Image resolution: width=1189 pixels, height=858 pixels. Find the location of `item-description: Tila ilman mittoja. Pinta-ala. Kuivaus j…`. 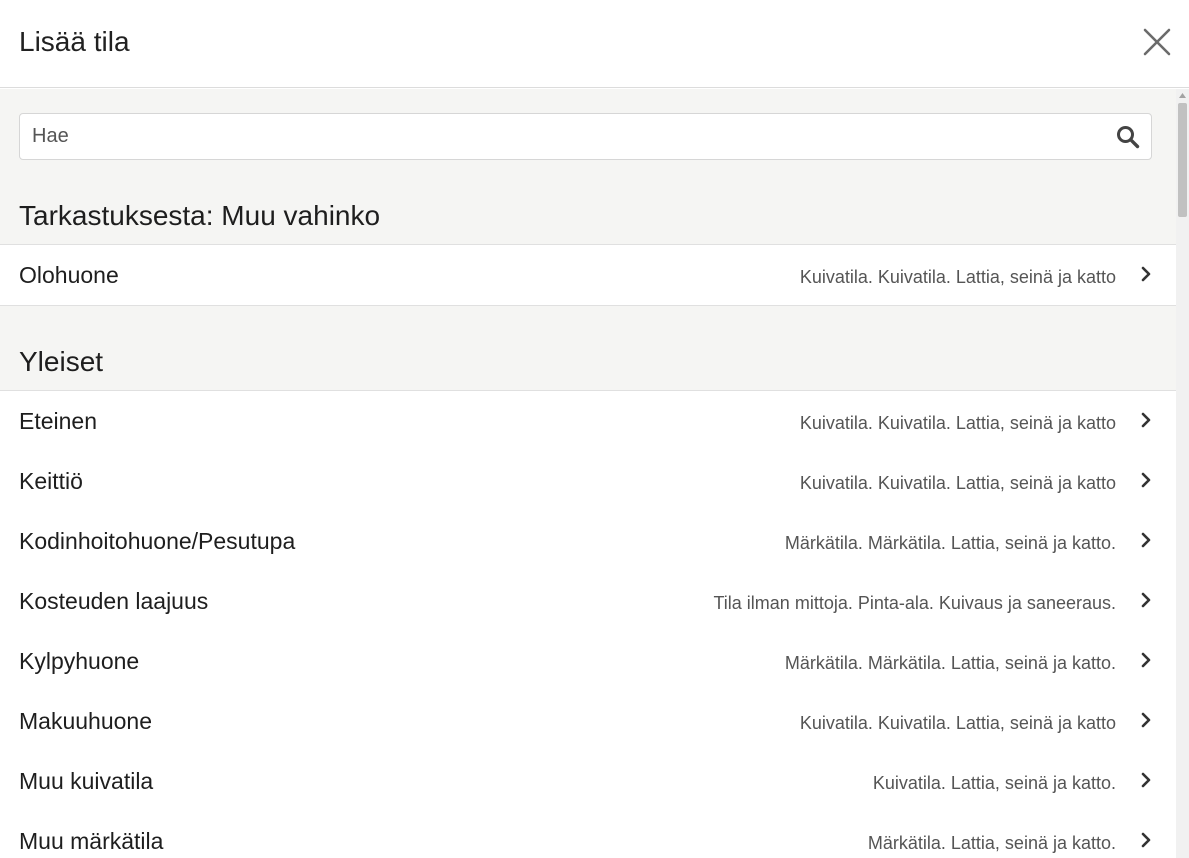

item-description: Tila ilman mittoja. Pinta-ala. Kuivaus j… is located at coordinates (914, 603).